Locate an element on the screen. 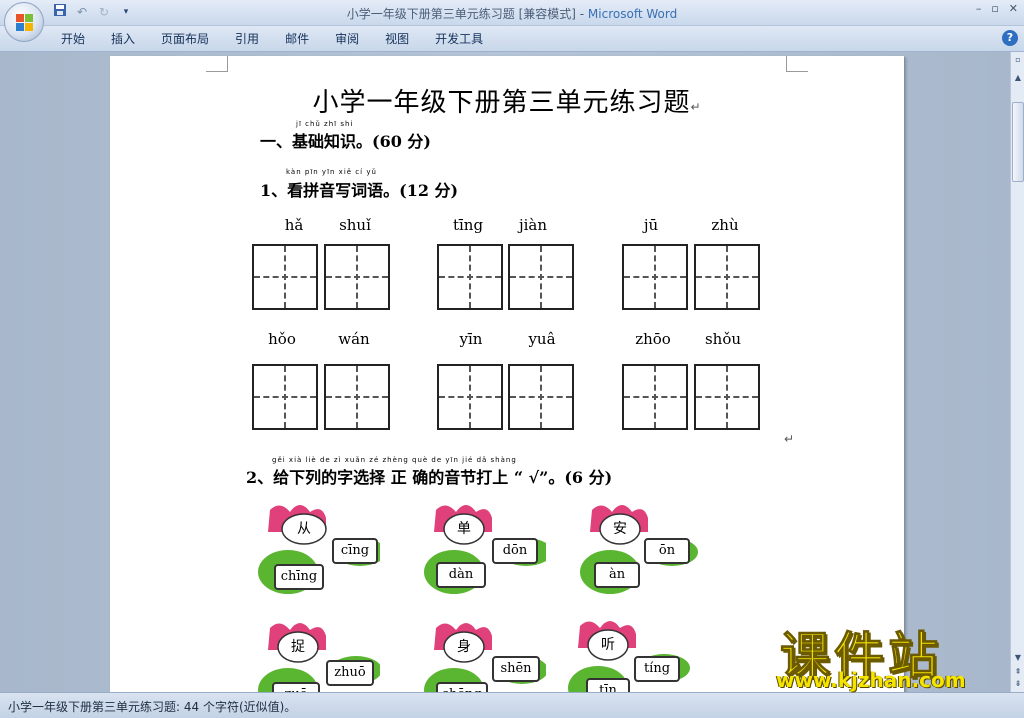 This screenshot has width=1024, height=718. lotus-character: 安 is located at coordinates (620, 529).